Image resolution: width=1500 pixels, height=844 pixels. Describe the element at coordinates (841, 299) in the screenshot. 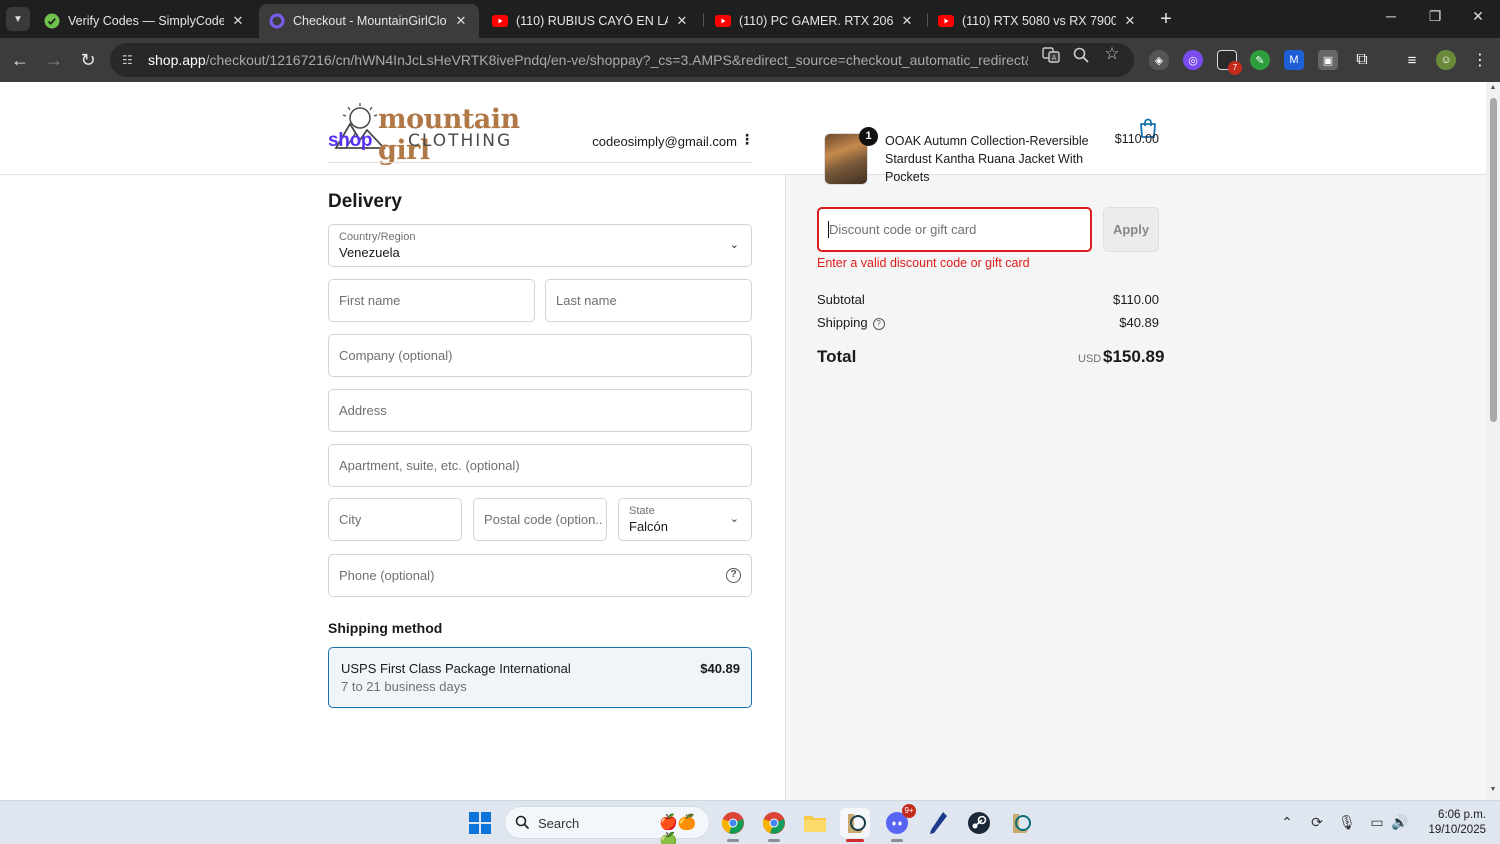

I see `subtotal-label: Subtotal` at that location.